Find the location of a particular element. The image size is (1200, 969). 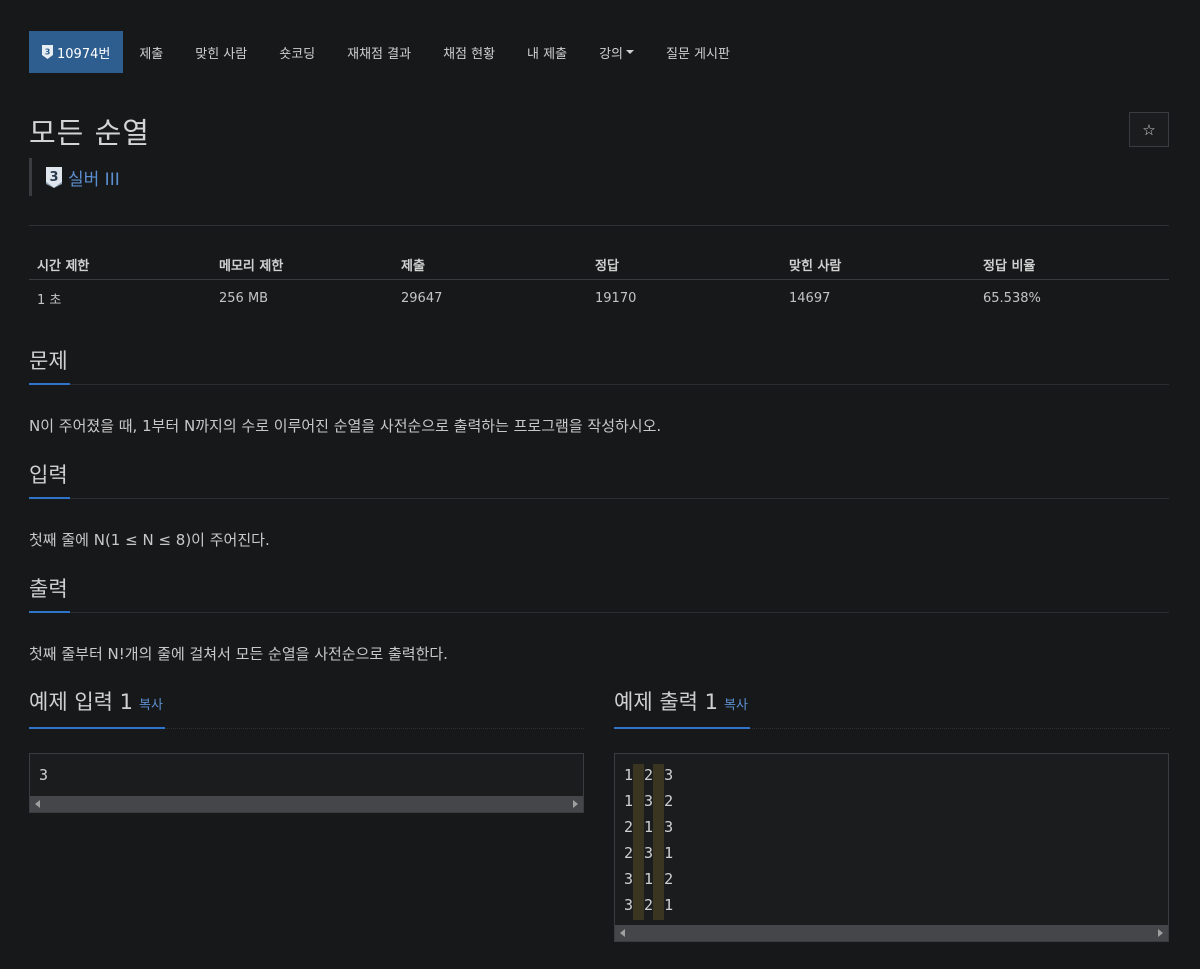

divider is located at coordinates (599, 225).